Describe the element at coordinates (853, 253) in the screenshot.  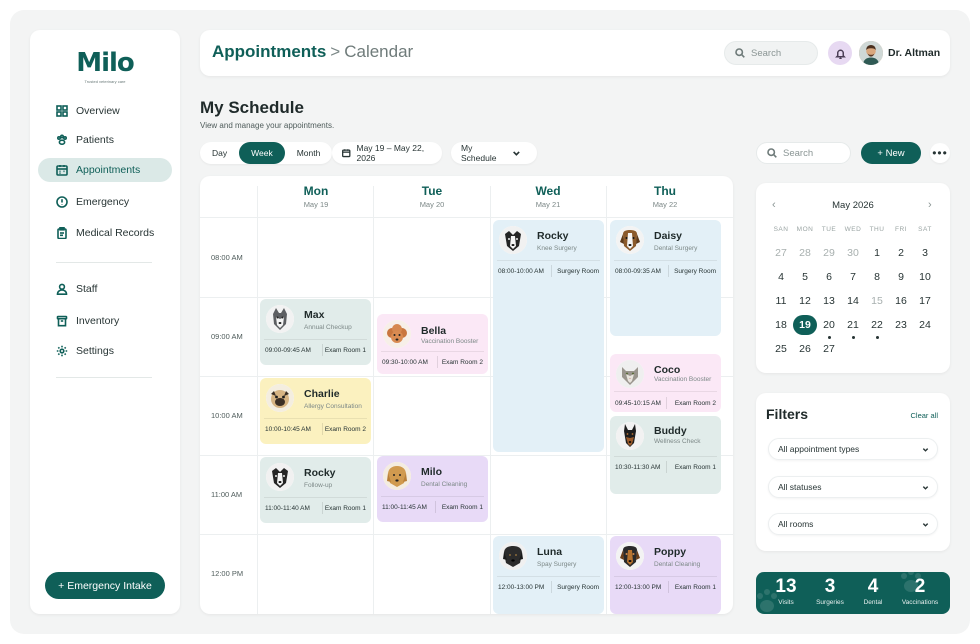
I see `calendar-day: 30` at that location.